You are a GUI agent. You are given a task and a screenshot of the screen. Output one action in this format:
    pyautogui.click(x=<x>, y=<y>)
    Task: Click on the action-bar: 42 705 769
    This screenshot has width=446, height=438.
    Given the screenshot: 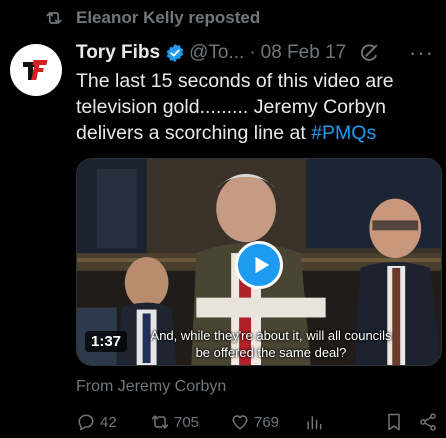 What is the action you would take?
    pyautogui.click(x=257, y=422)
    